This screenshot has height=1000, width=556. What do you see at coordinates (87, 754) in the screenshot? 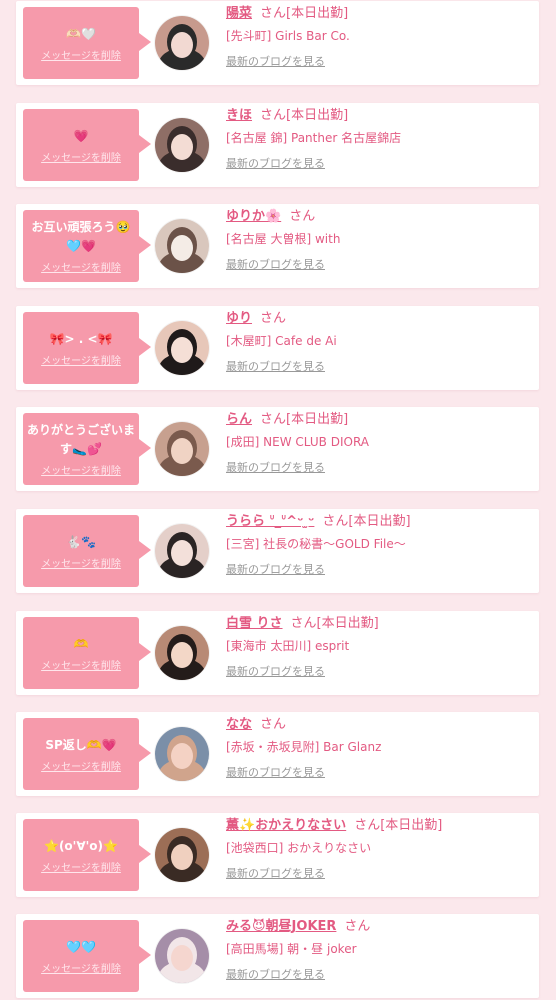
I see `message-bubble: SP返し🫶💗 メッセージを削除` at bounding box center [87, 754].